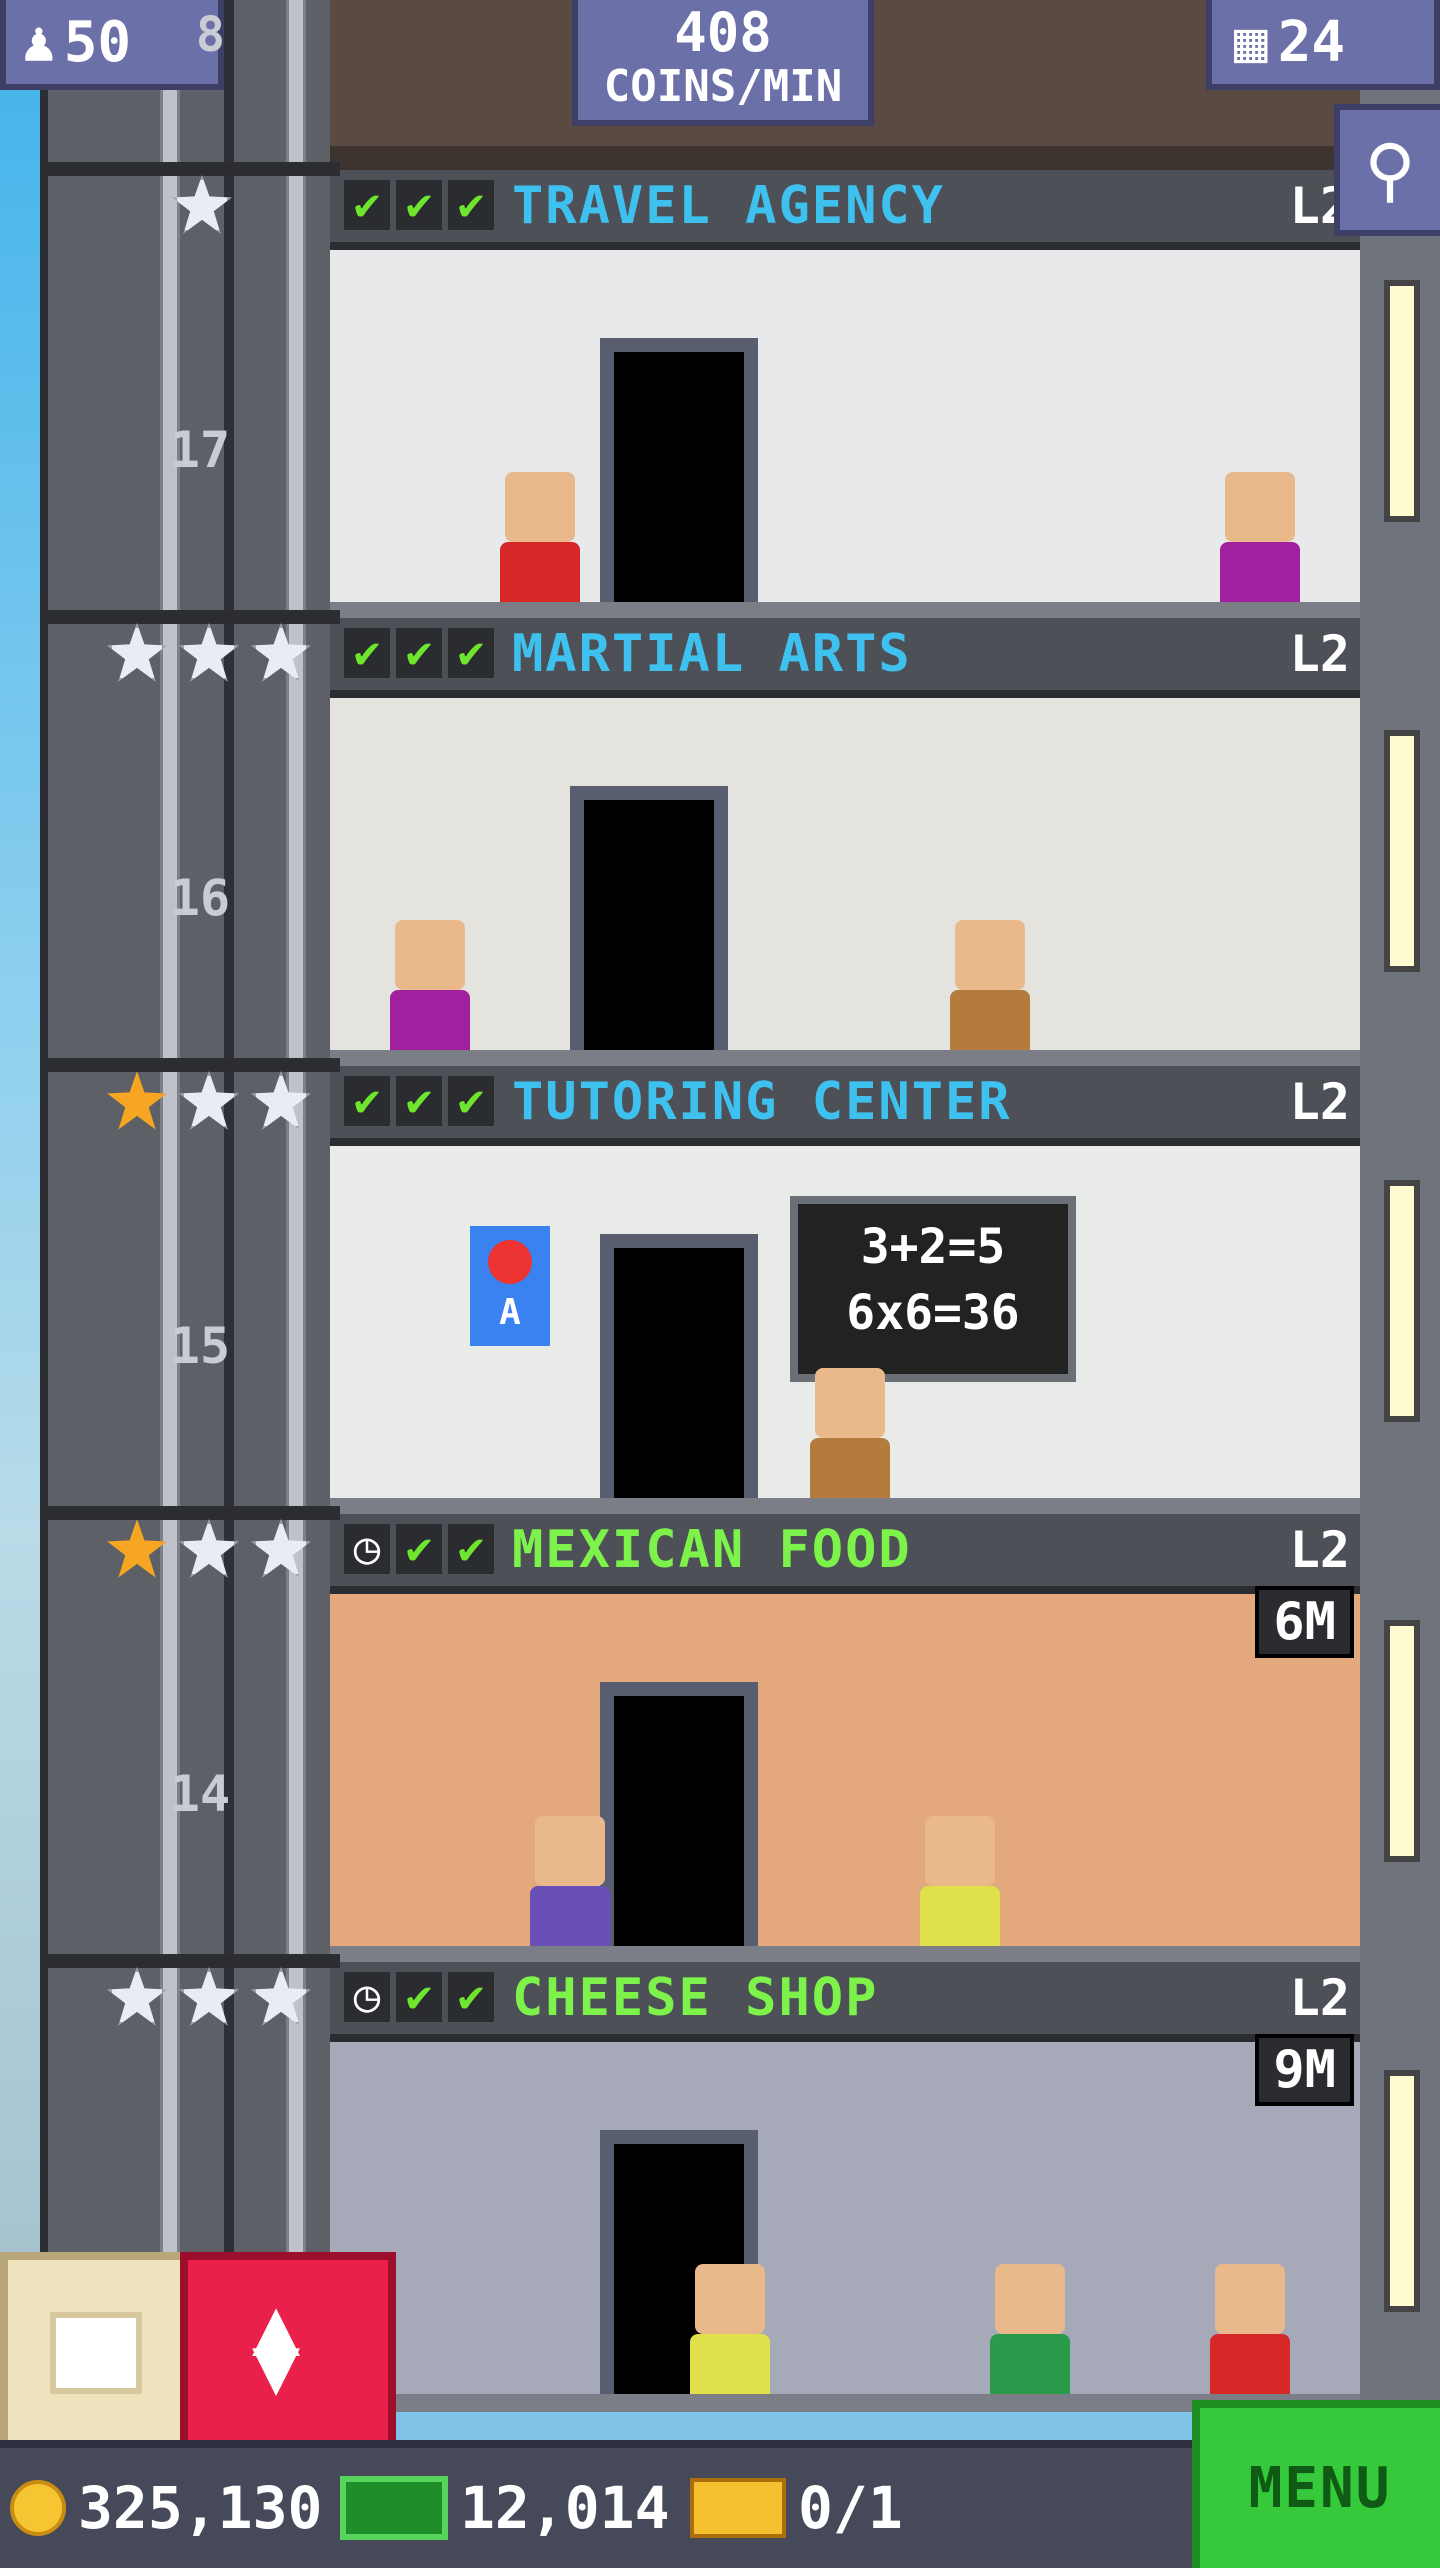 The width and height of the screenshot is (1440, 2568). I want to click on bux-display: 12,014, so click(505, 2508).